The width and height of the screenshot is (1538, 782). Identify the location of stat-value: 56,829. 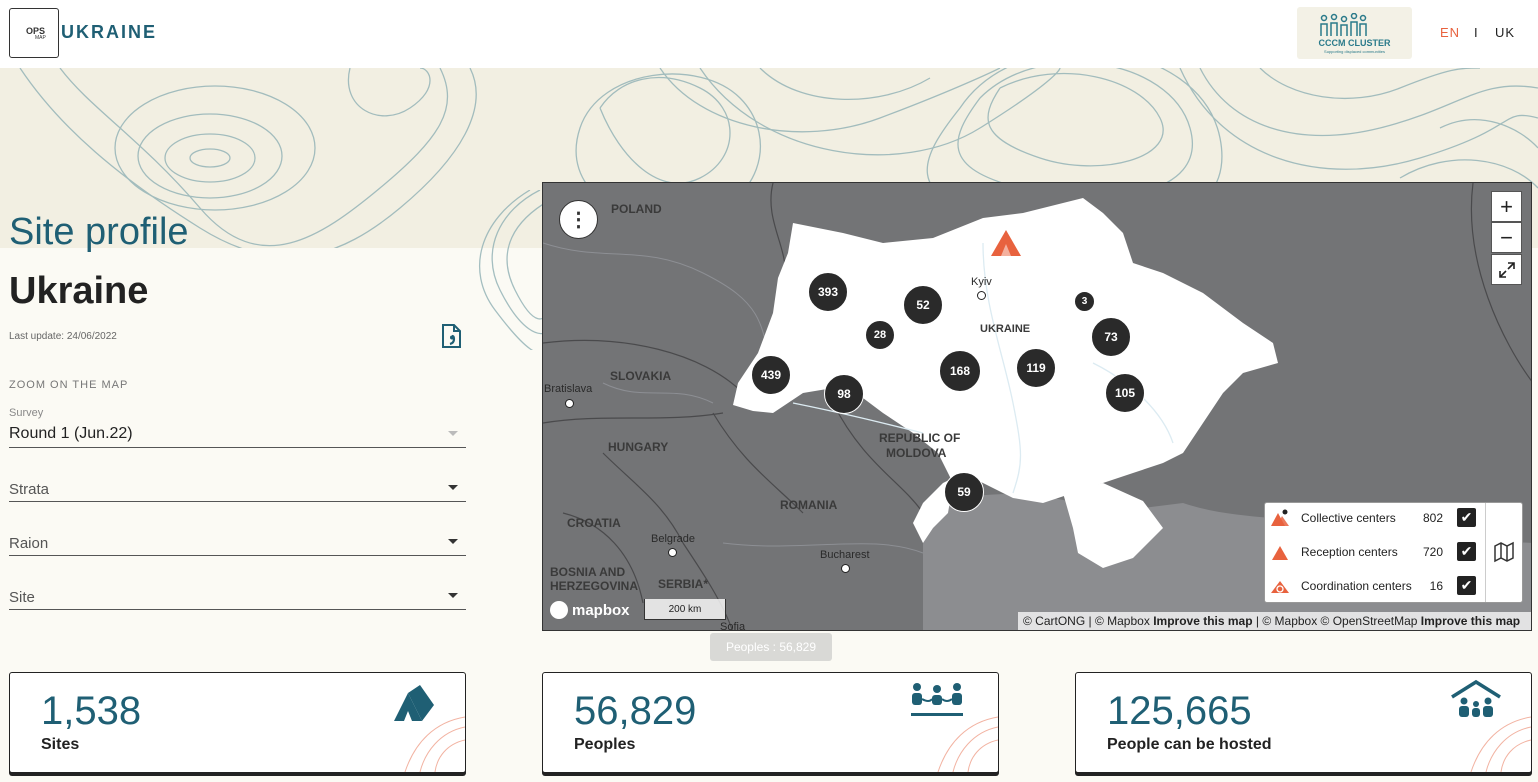
(635, 711).